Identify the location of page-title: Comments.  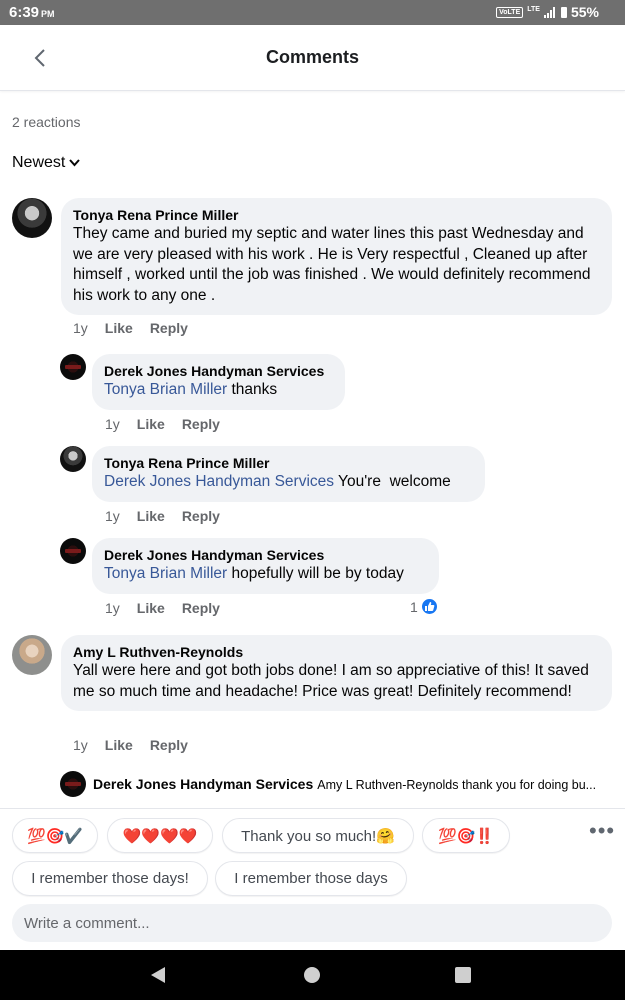
(312, 57).